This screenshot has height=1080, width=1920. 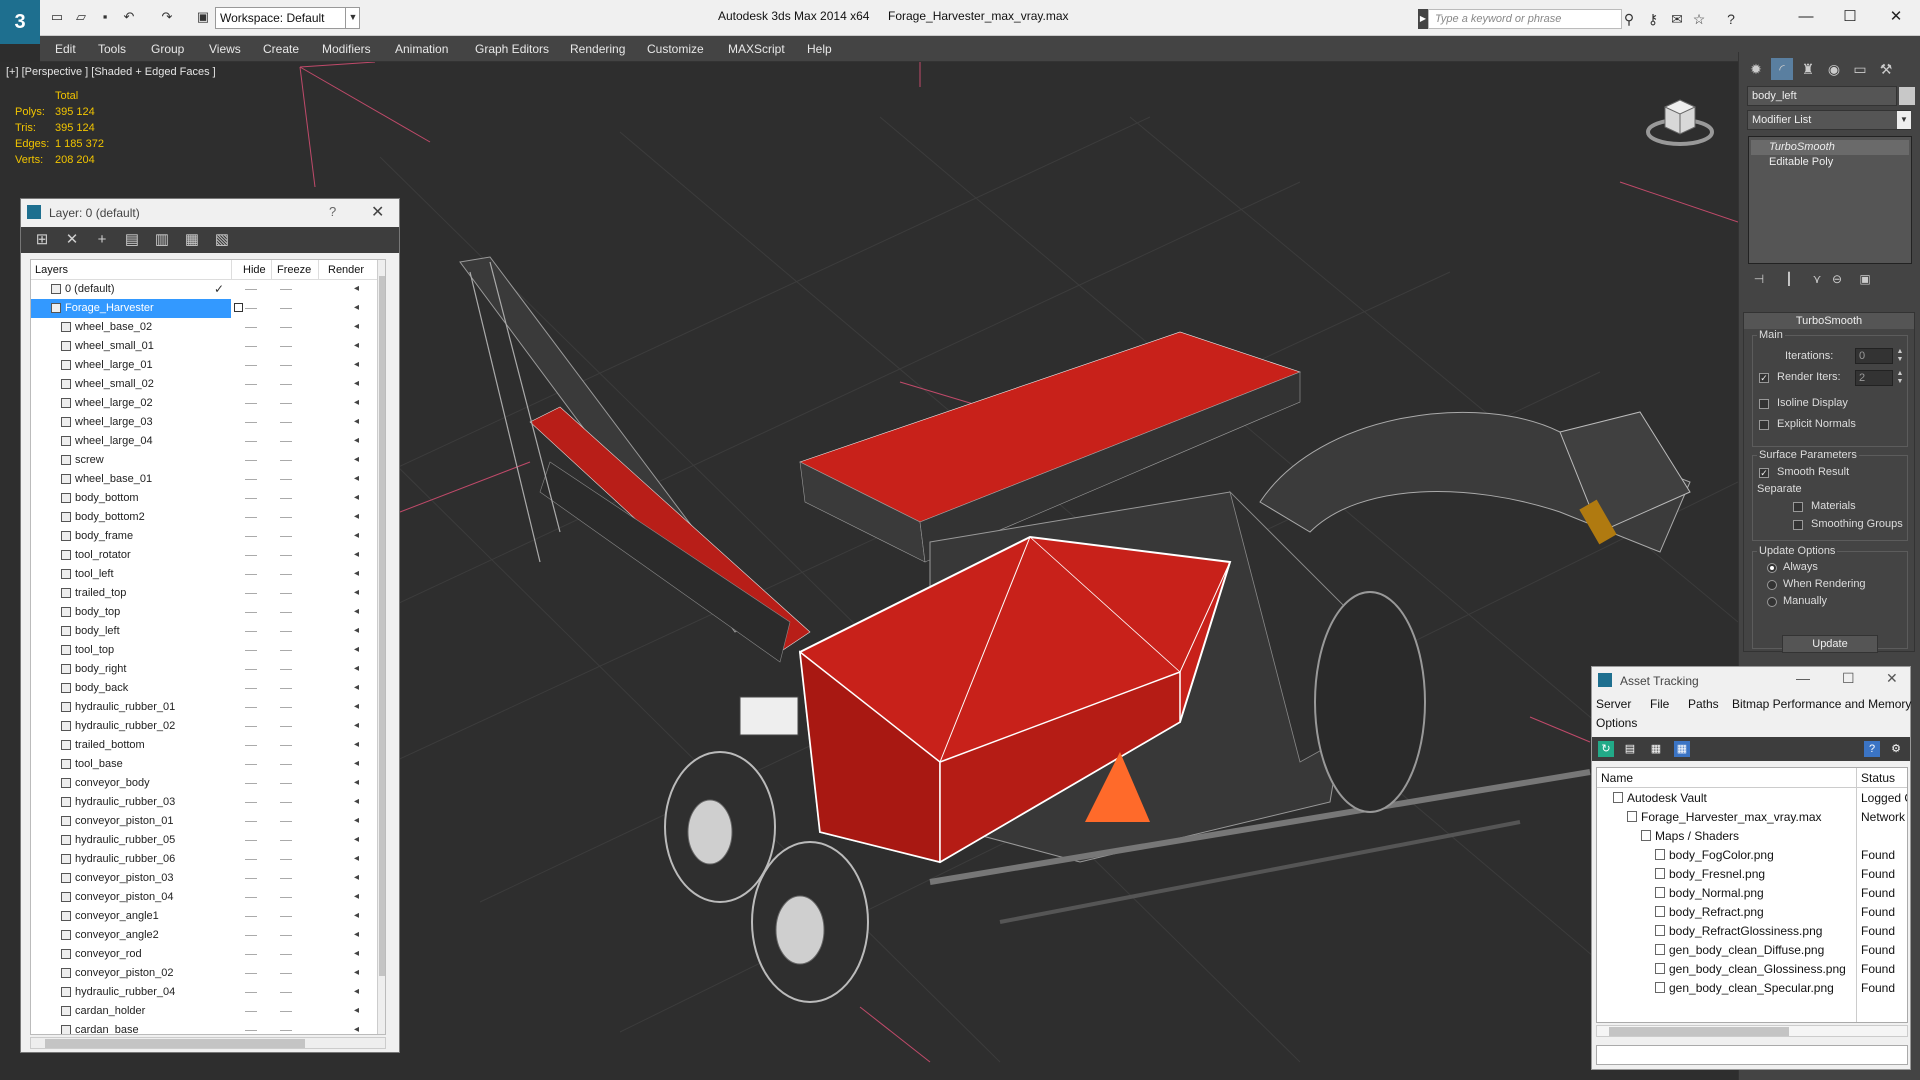 I want to click on maximize-icon: ☐, so click(x=1850, y=17).